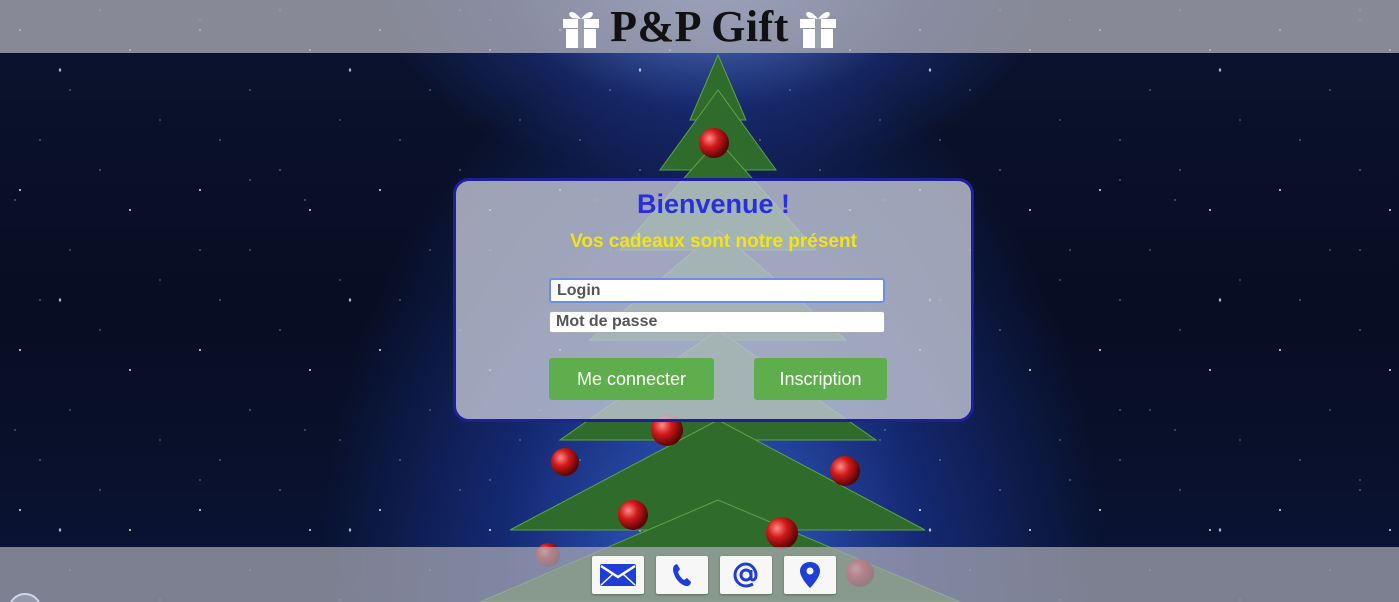  I want to click on phone-link, so click(682, 575).